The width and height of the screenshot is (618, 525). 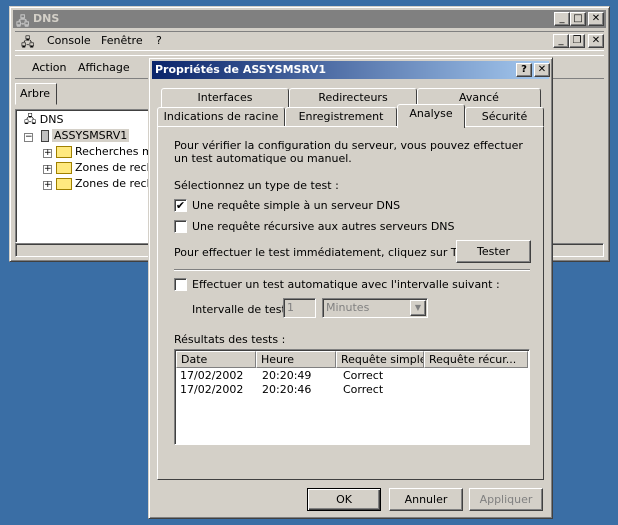 I want to click on tab-security: Sécurité, so click(x=504, y=116).